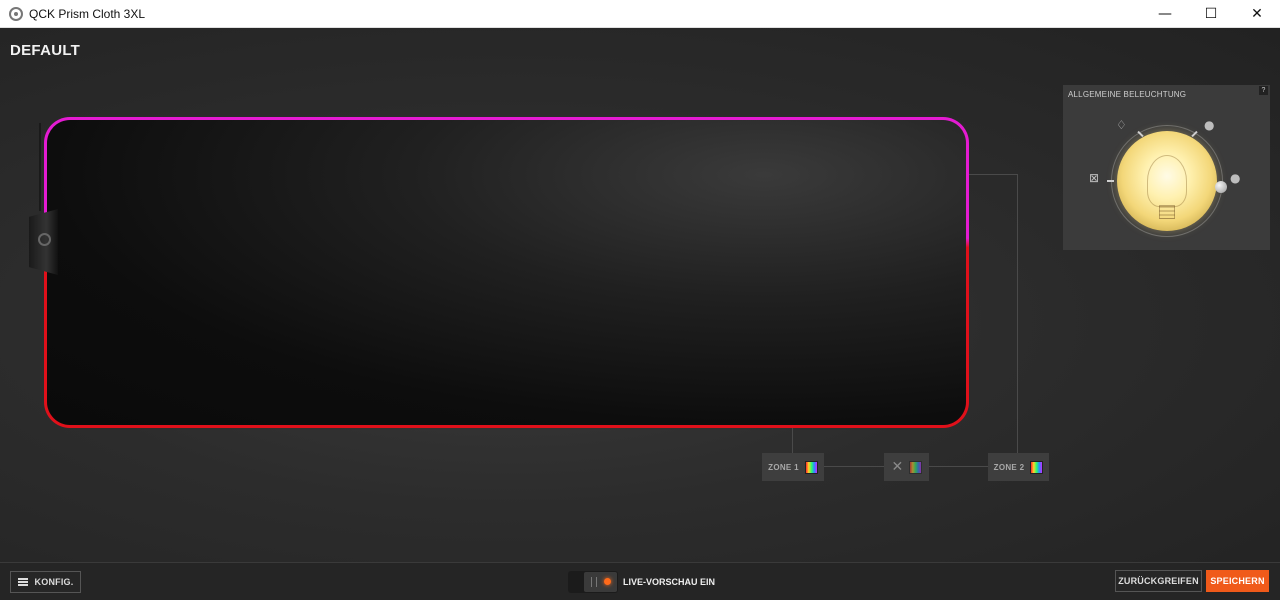 The height and width of the screenshot is (600, 1280). I want to click on zone-1-button: ZONE 1, so click(793, 467).